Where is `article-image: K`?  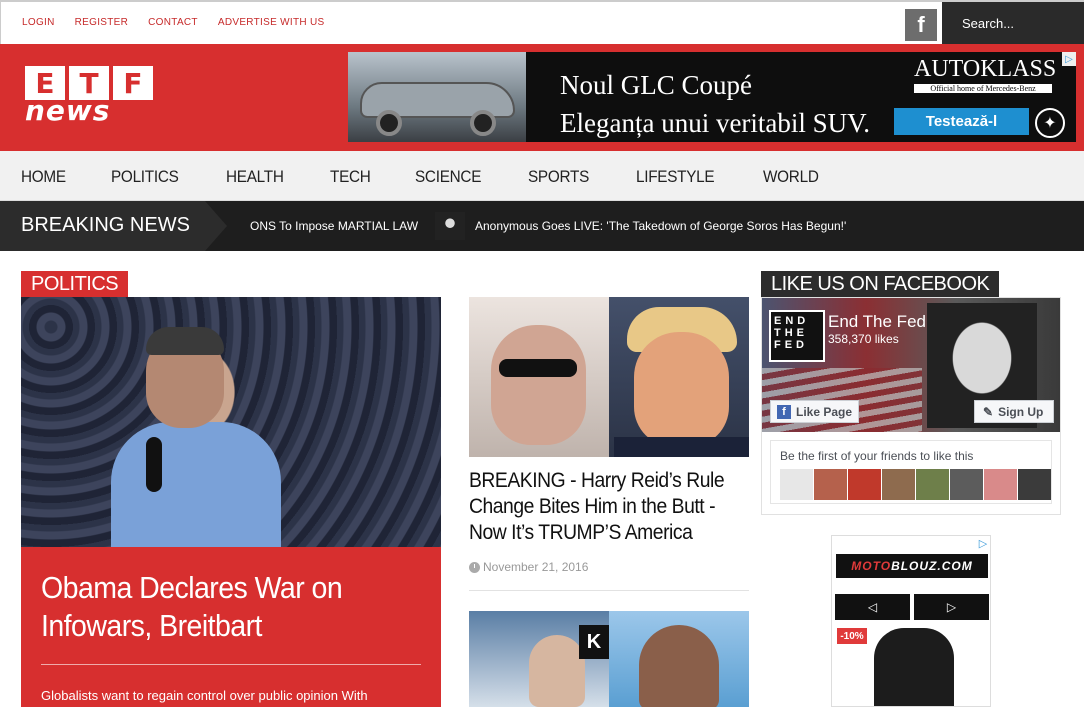 article-image: K is located at coordinates (609, 659).